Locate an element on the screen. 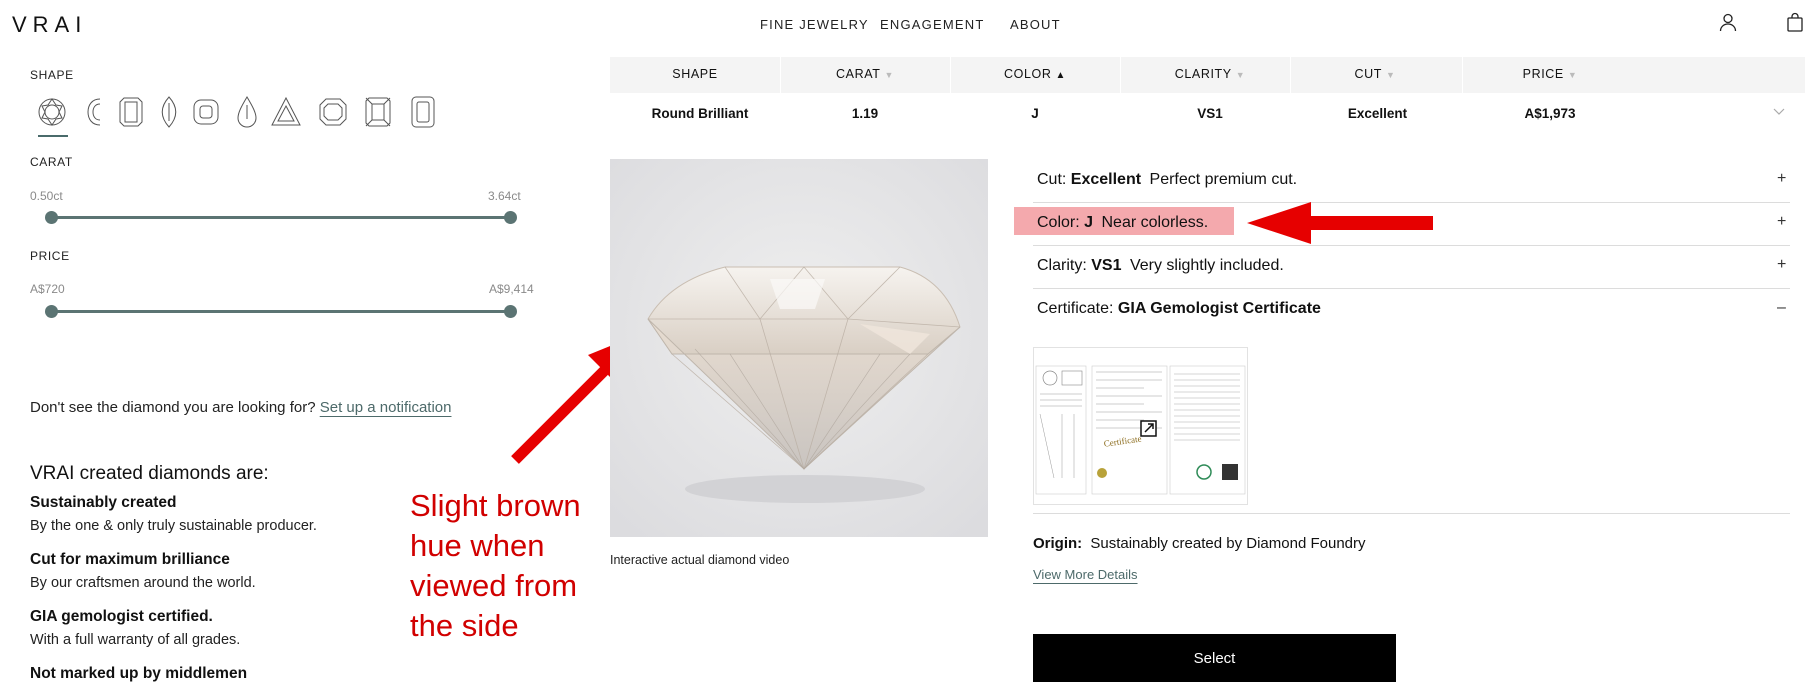 This screenshot has width=1815, height=688. nav-engagement: ENGAGEMENT is located at coordinates (932, 24).